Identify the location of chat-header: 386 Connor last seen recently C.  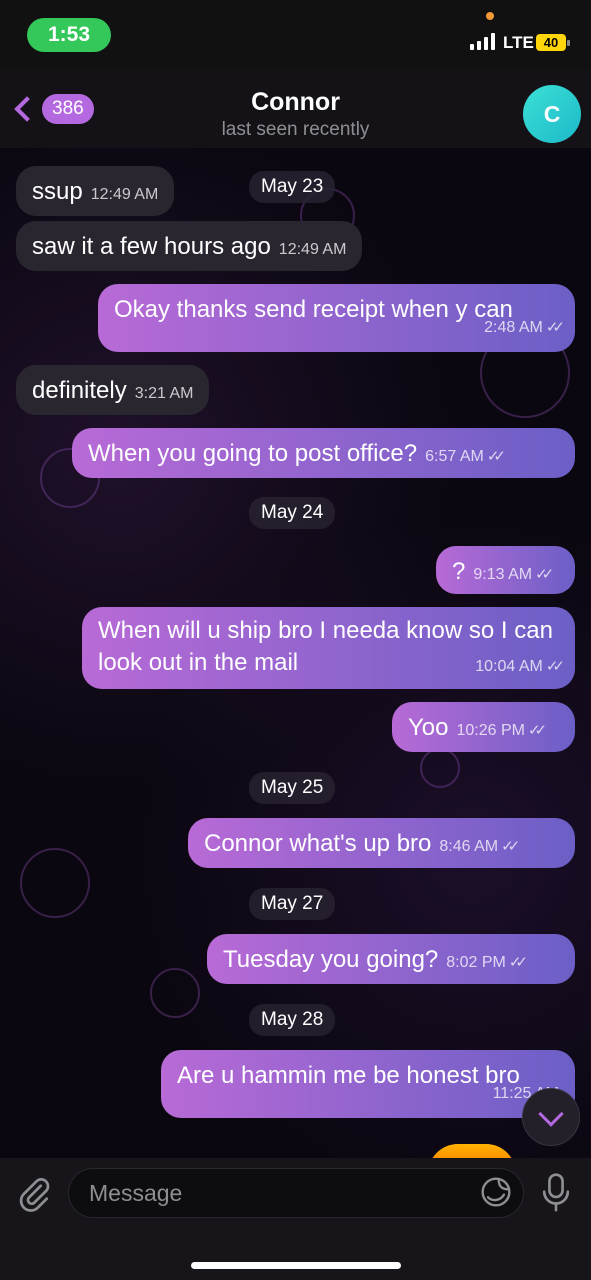
(295, 109).